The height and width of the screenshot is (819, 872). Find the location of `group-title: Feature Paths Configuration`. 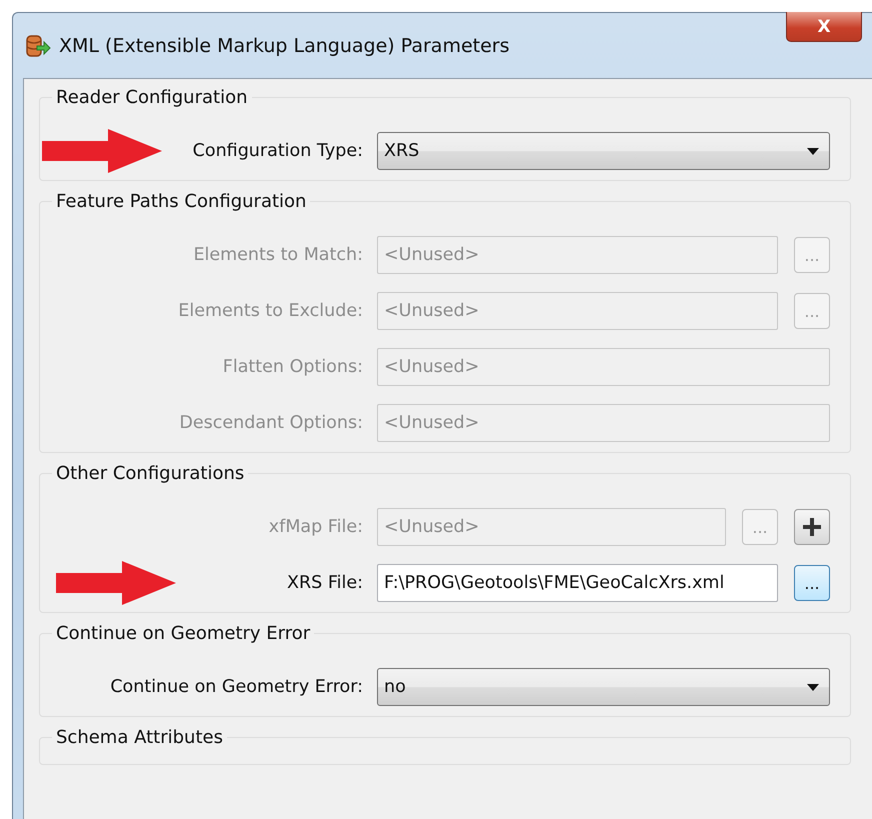

group-title: Feature Paths Configuration is located at coordinates (181, 201).